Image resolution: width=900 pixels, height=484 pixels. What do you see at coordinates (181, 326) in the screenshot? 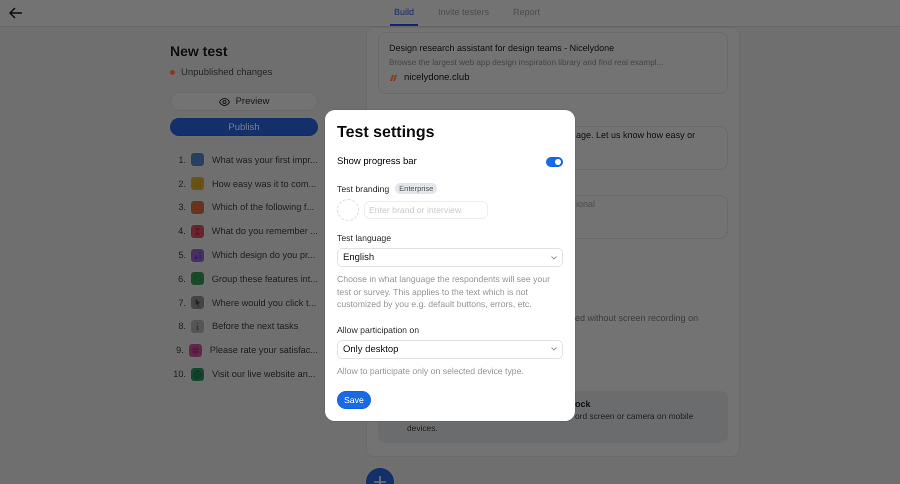
I see `item-number: 8.` at bounding box center [181, 326].